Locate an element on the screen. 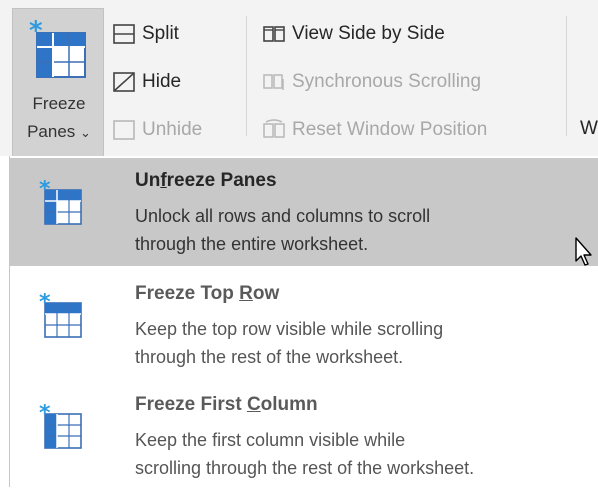  freeze-panes-label-text: Panes is located at coordinates (51, 131).